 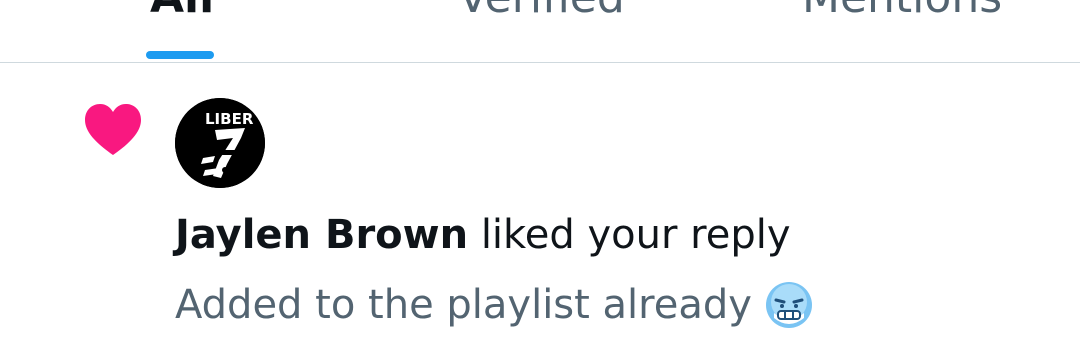 I want to click on heart-icon, so click(x=113, y=129).